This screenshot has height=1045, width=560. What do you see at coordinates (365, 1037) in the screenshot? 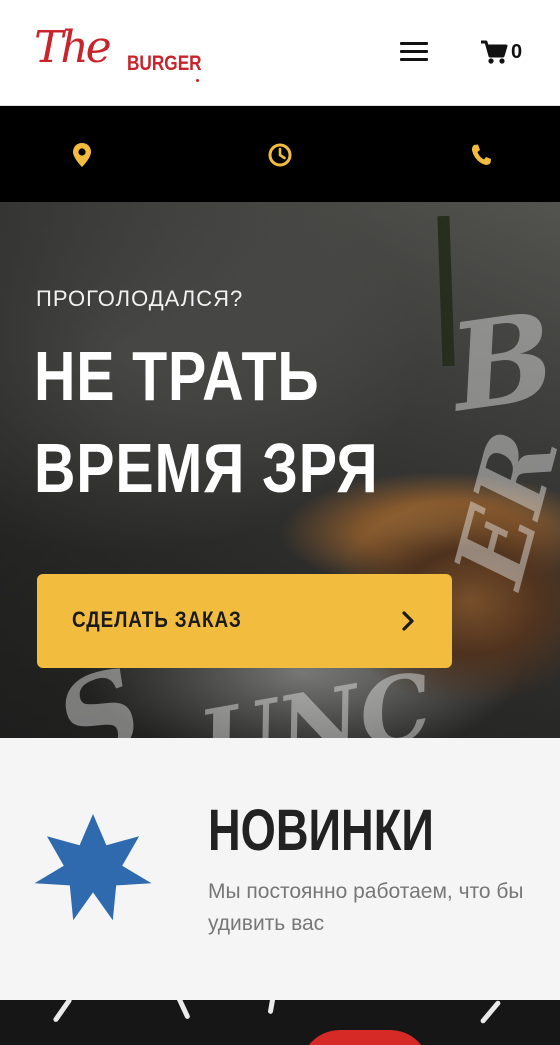
I see `food-image` at bounding box center [365, 1037].